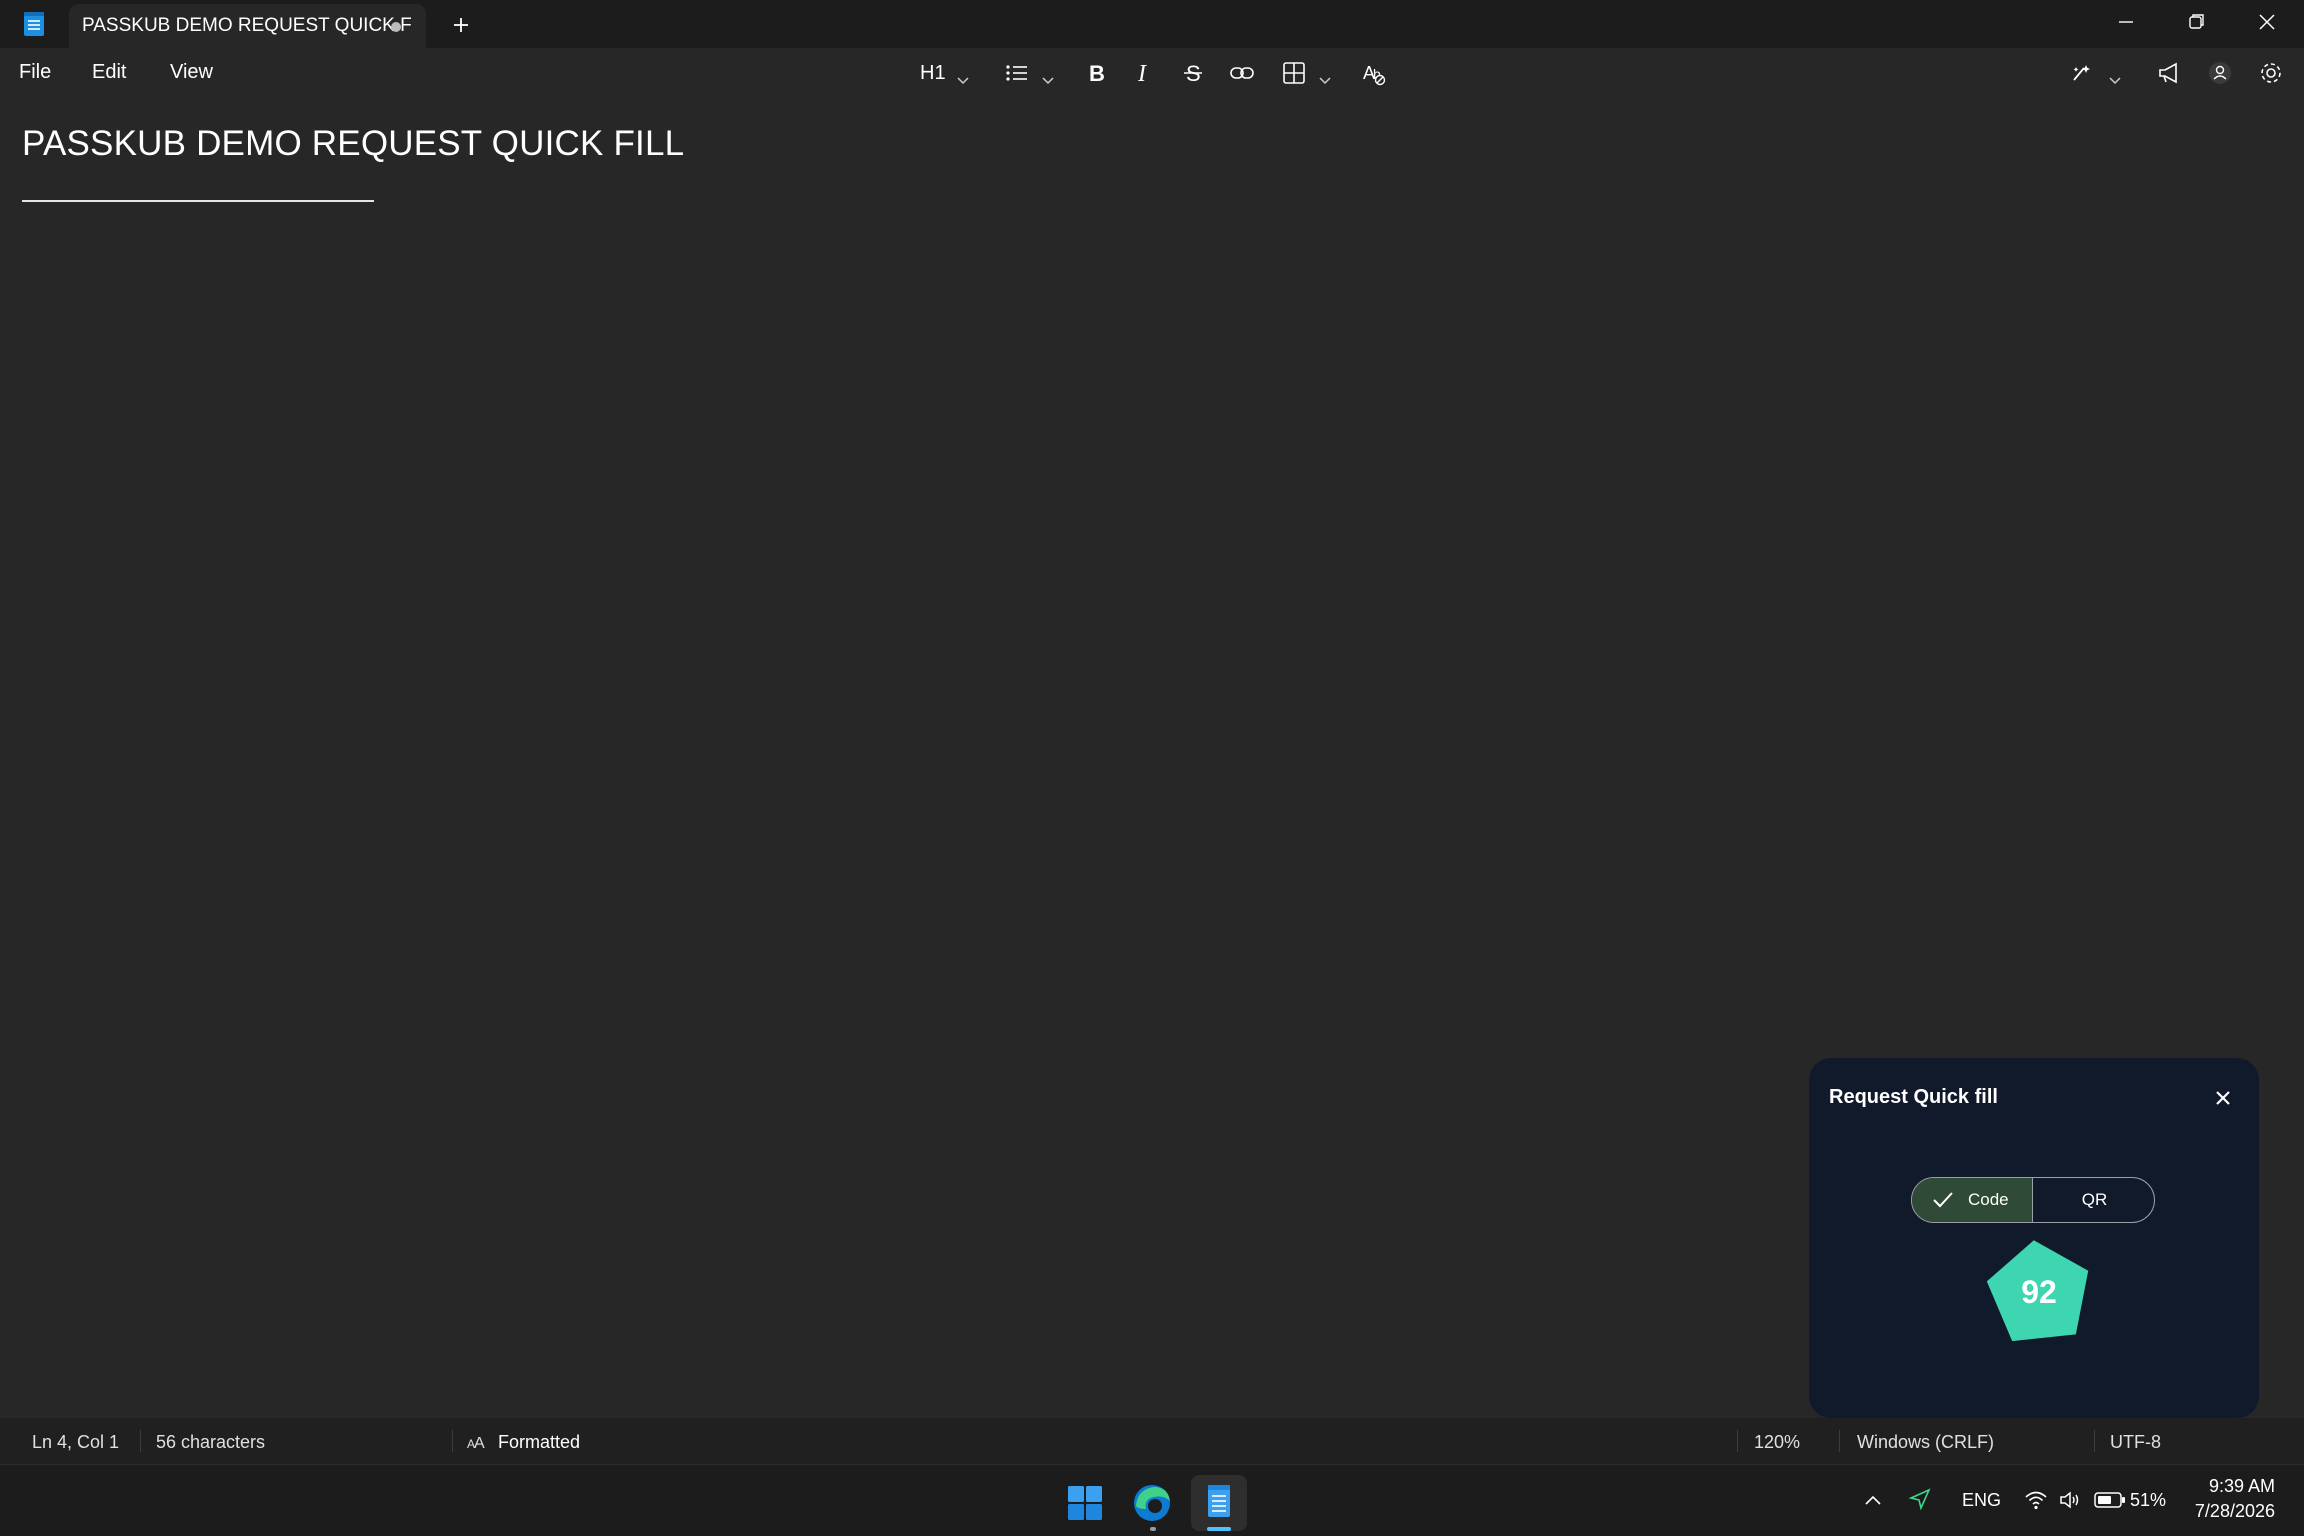  I want to click on menu-bar: File Edit View H1 B I S A b, so click(1152, 73).